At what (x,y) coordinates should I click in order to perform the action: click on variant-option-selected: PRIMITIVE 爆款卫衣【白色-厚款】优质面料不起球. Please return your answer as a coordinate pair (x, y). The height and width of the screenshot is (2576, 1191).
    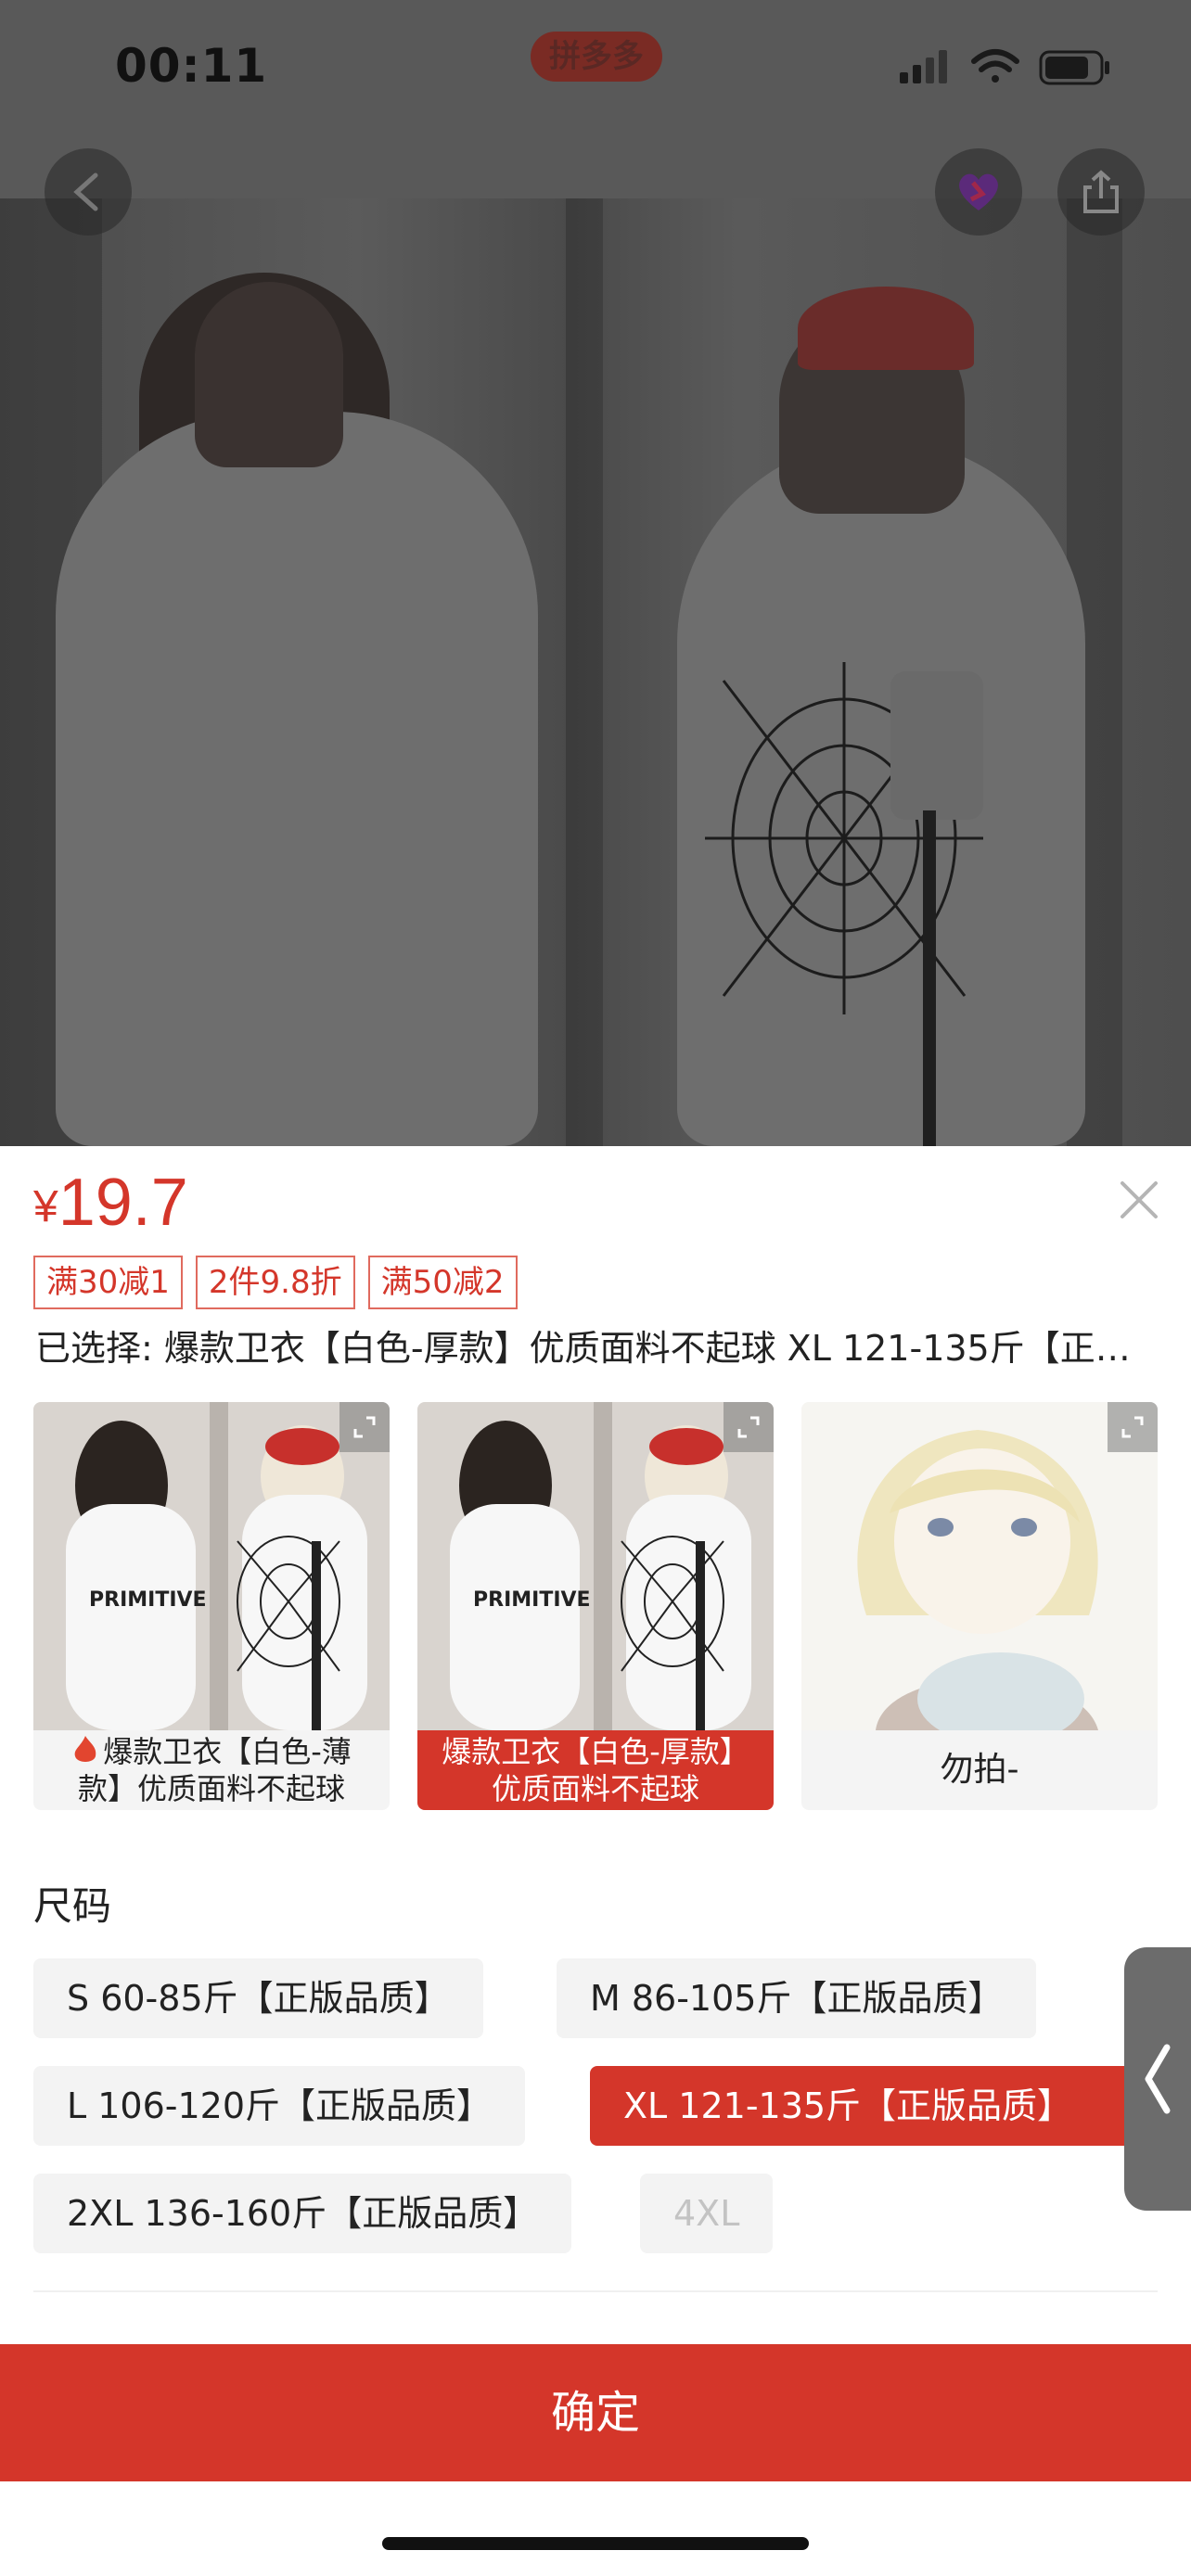
    Looking at the image, I should click on (595, 1606).